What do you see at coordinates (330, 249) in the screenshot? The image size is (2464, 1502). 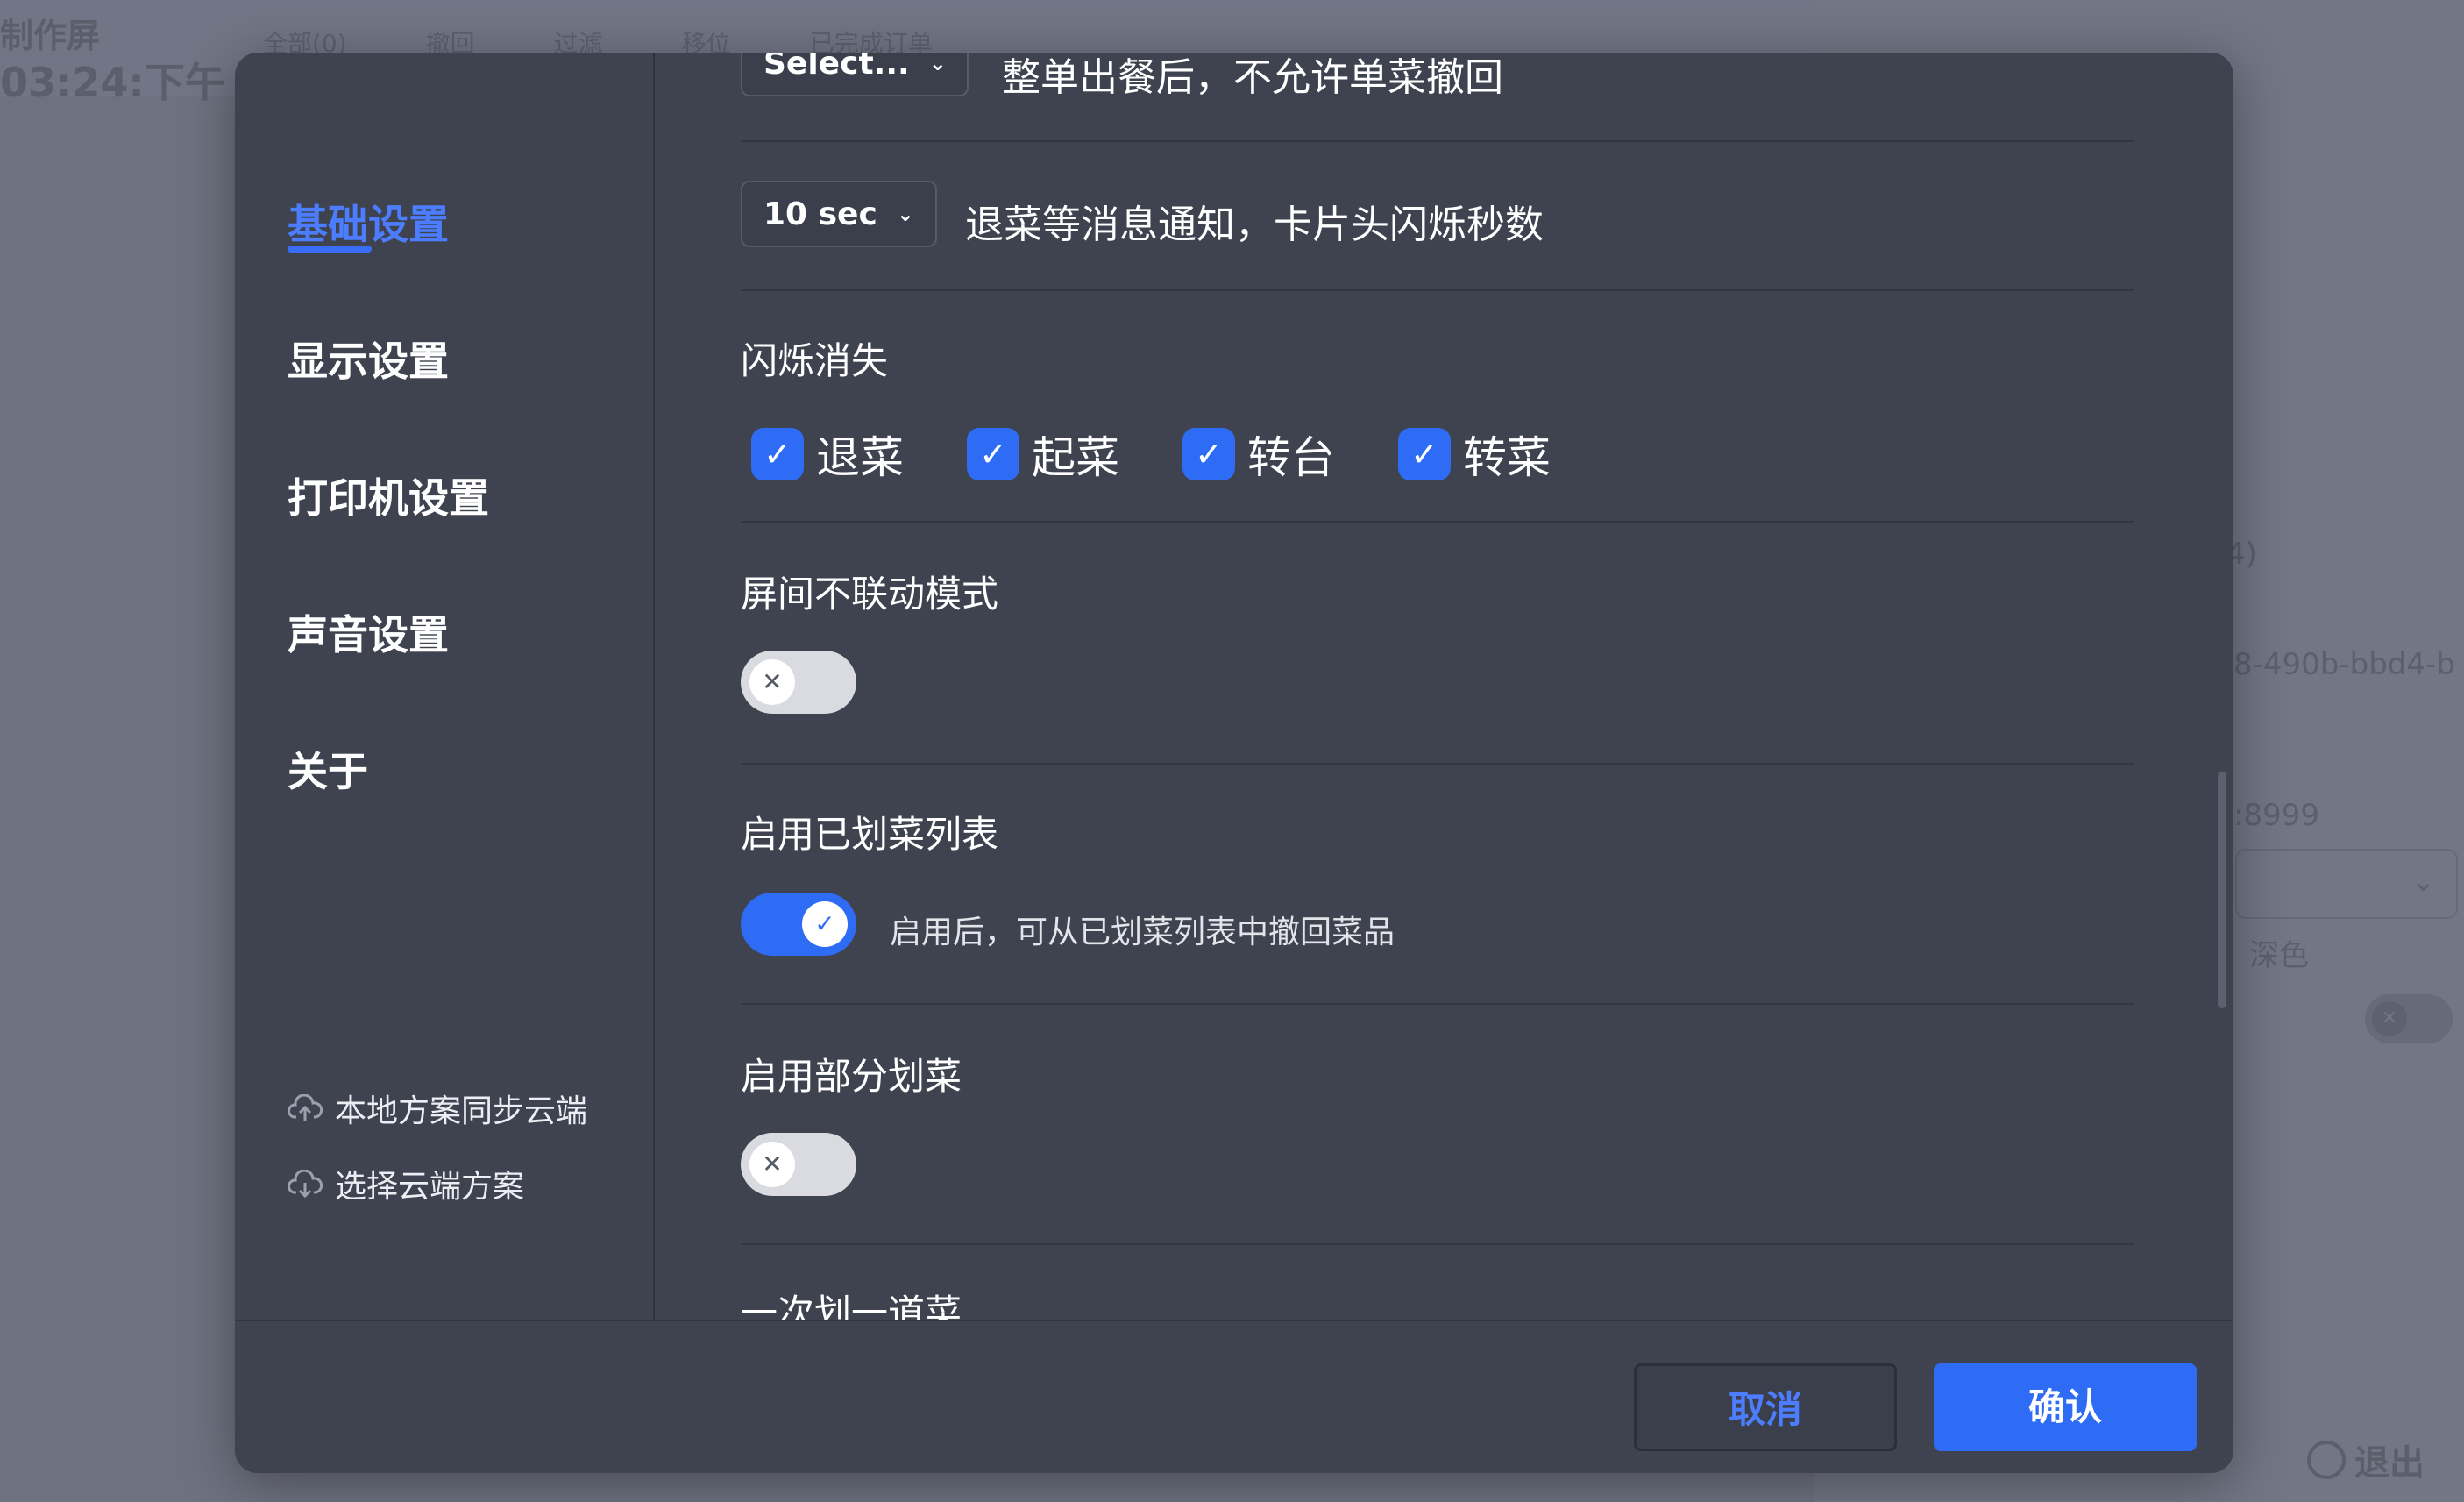 I see `active-tab-indicator` at bounding box center [330, 249].